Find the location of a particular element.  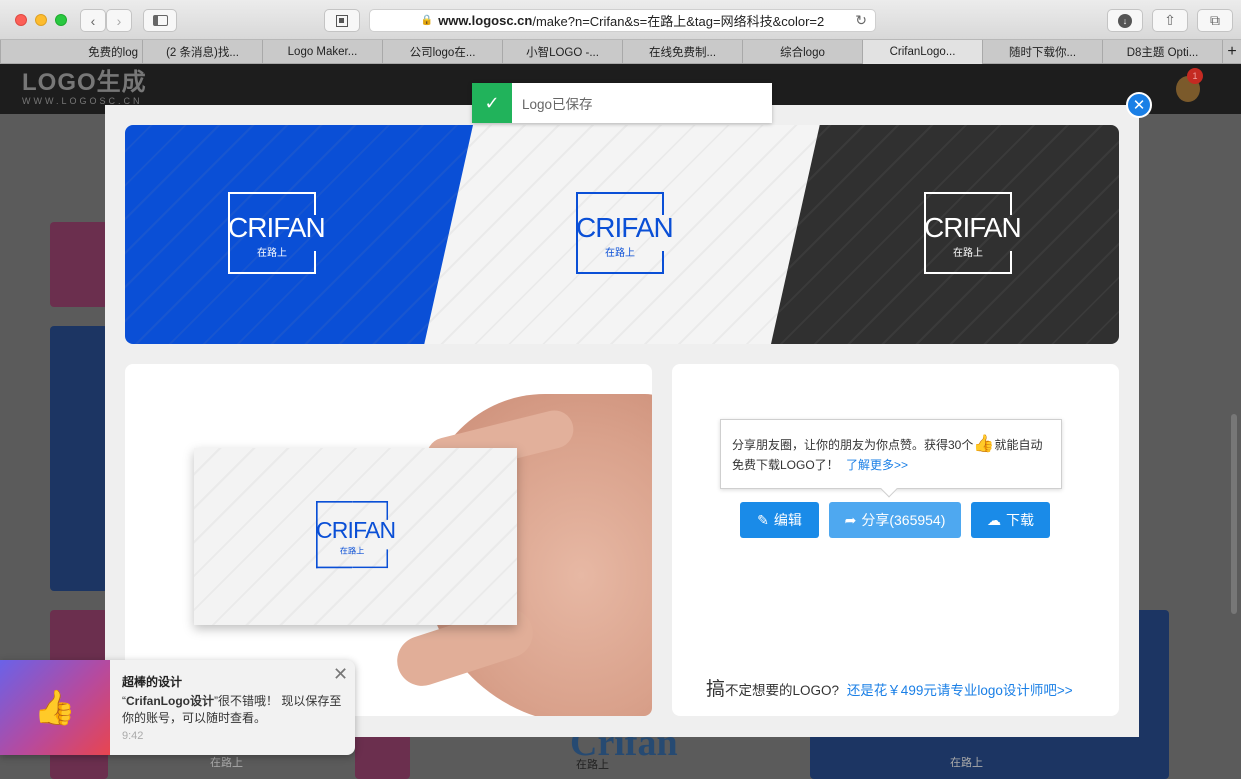

tab-label: 免费的log is located at coordinates (113, 53).